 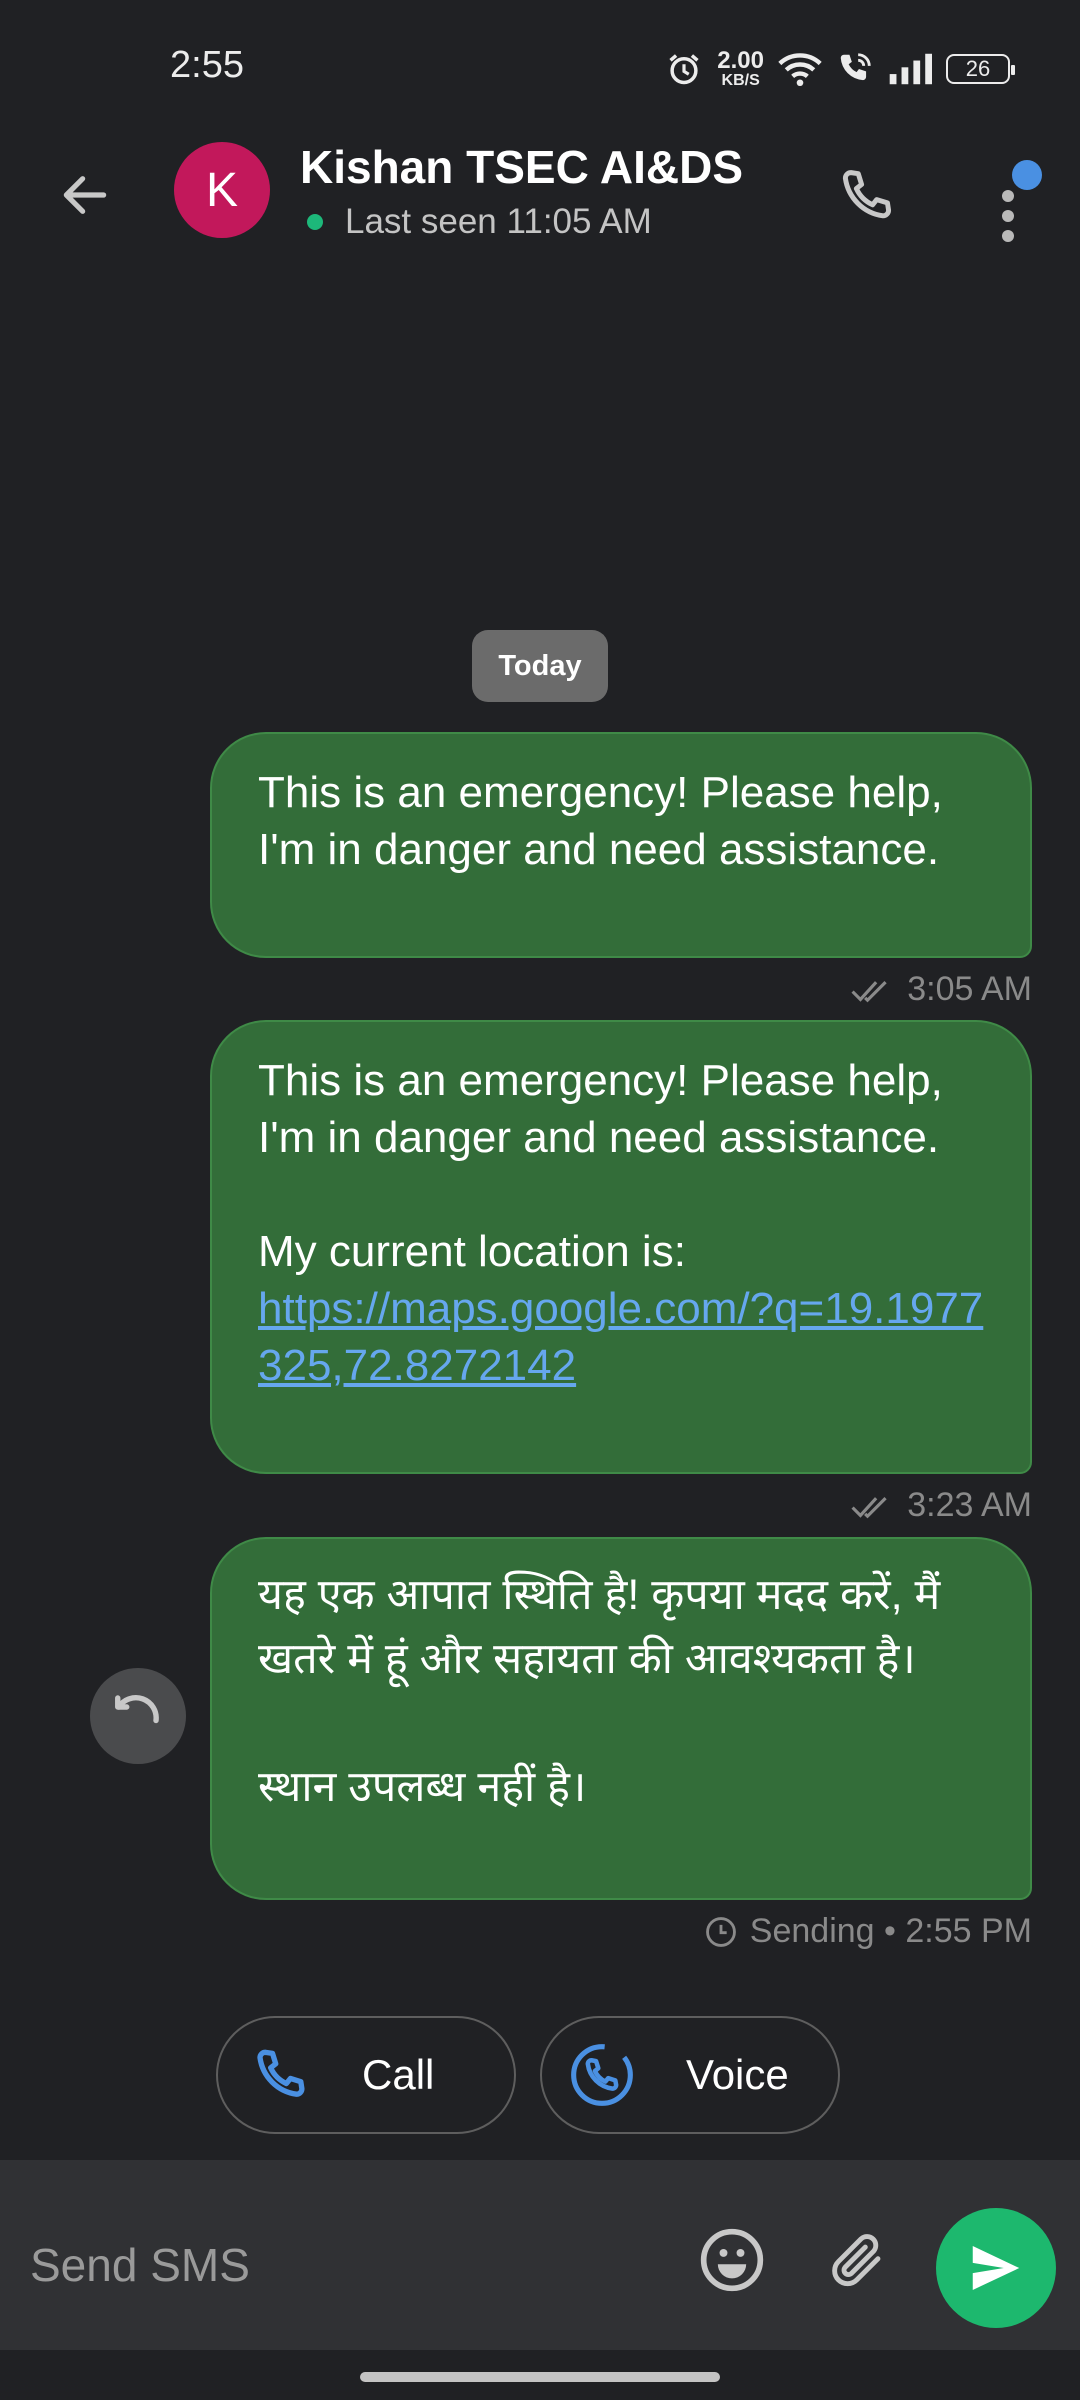 I want to click on net-speed-unit: KB/S, so click(x=740, y=80).